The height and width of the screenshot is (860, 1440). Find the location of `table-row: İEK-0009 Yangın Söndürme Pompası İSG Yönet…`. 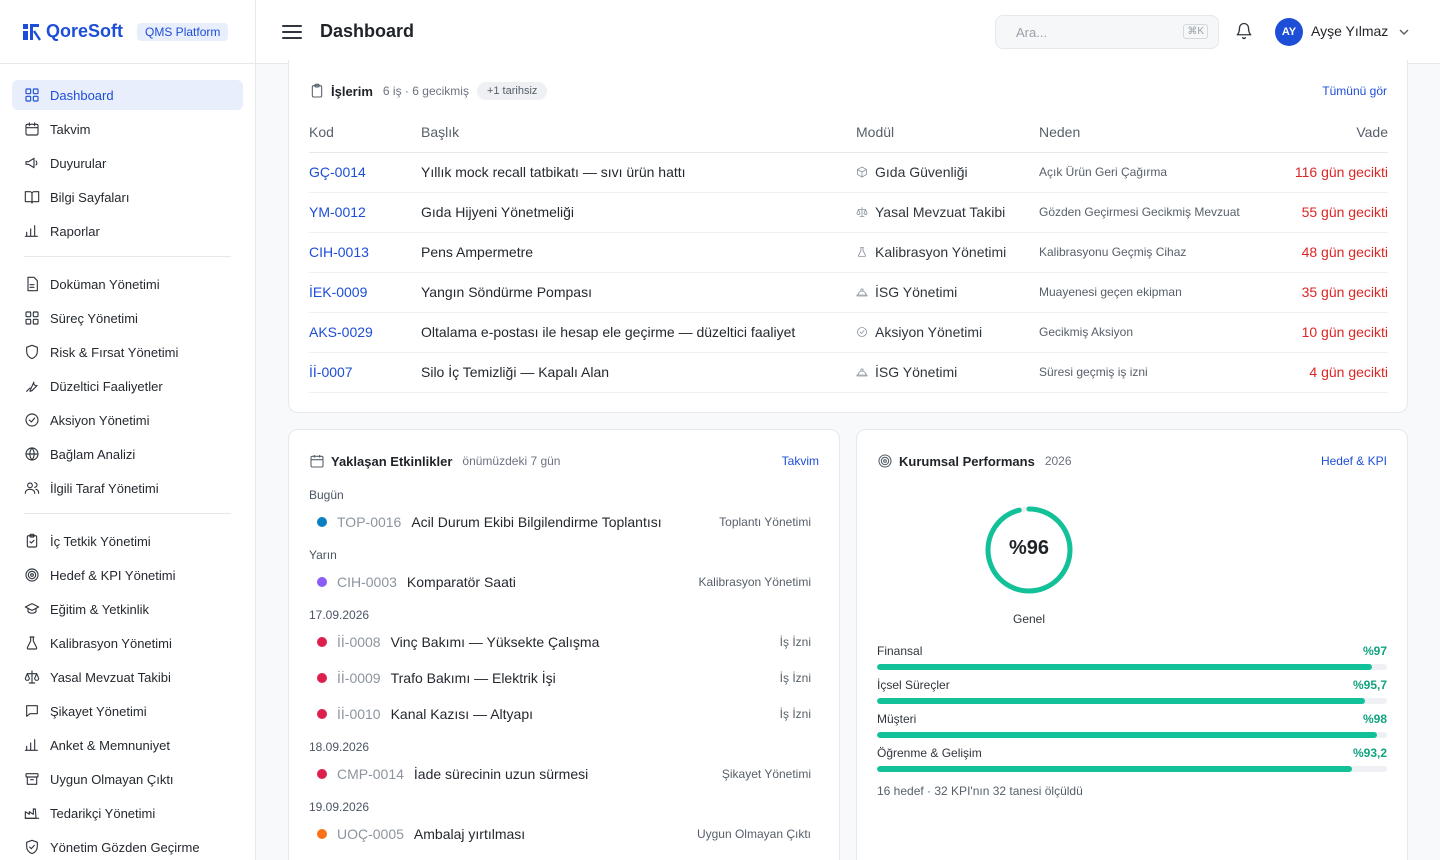

table-row: İEK-0009 Yangın Söndürme Pompası İSG Yönet… is located at coordinates (848, 292).